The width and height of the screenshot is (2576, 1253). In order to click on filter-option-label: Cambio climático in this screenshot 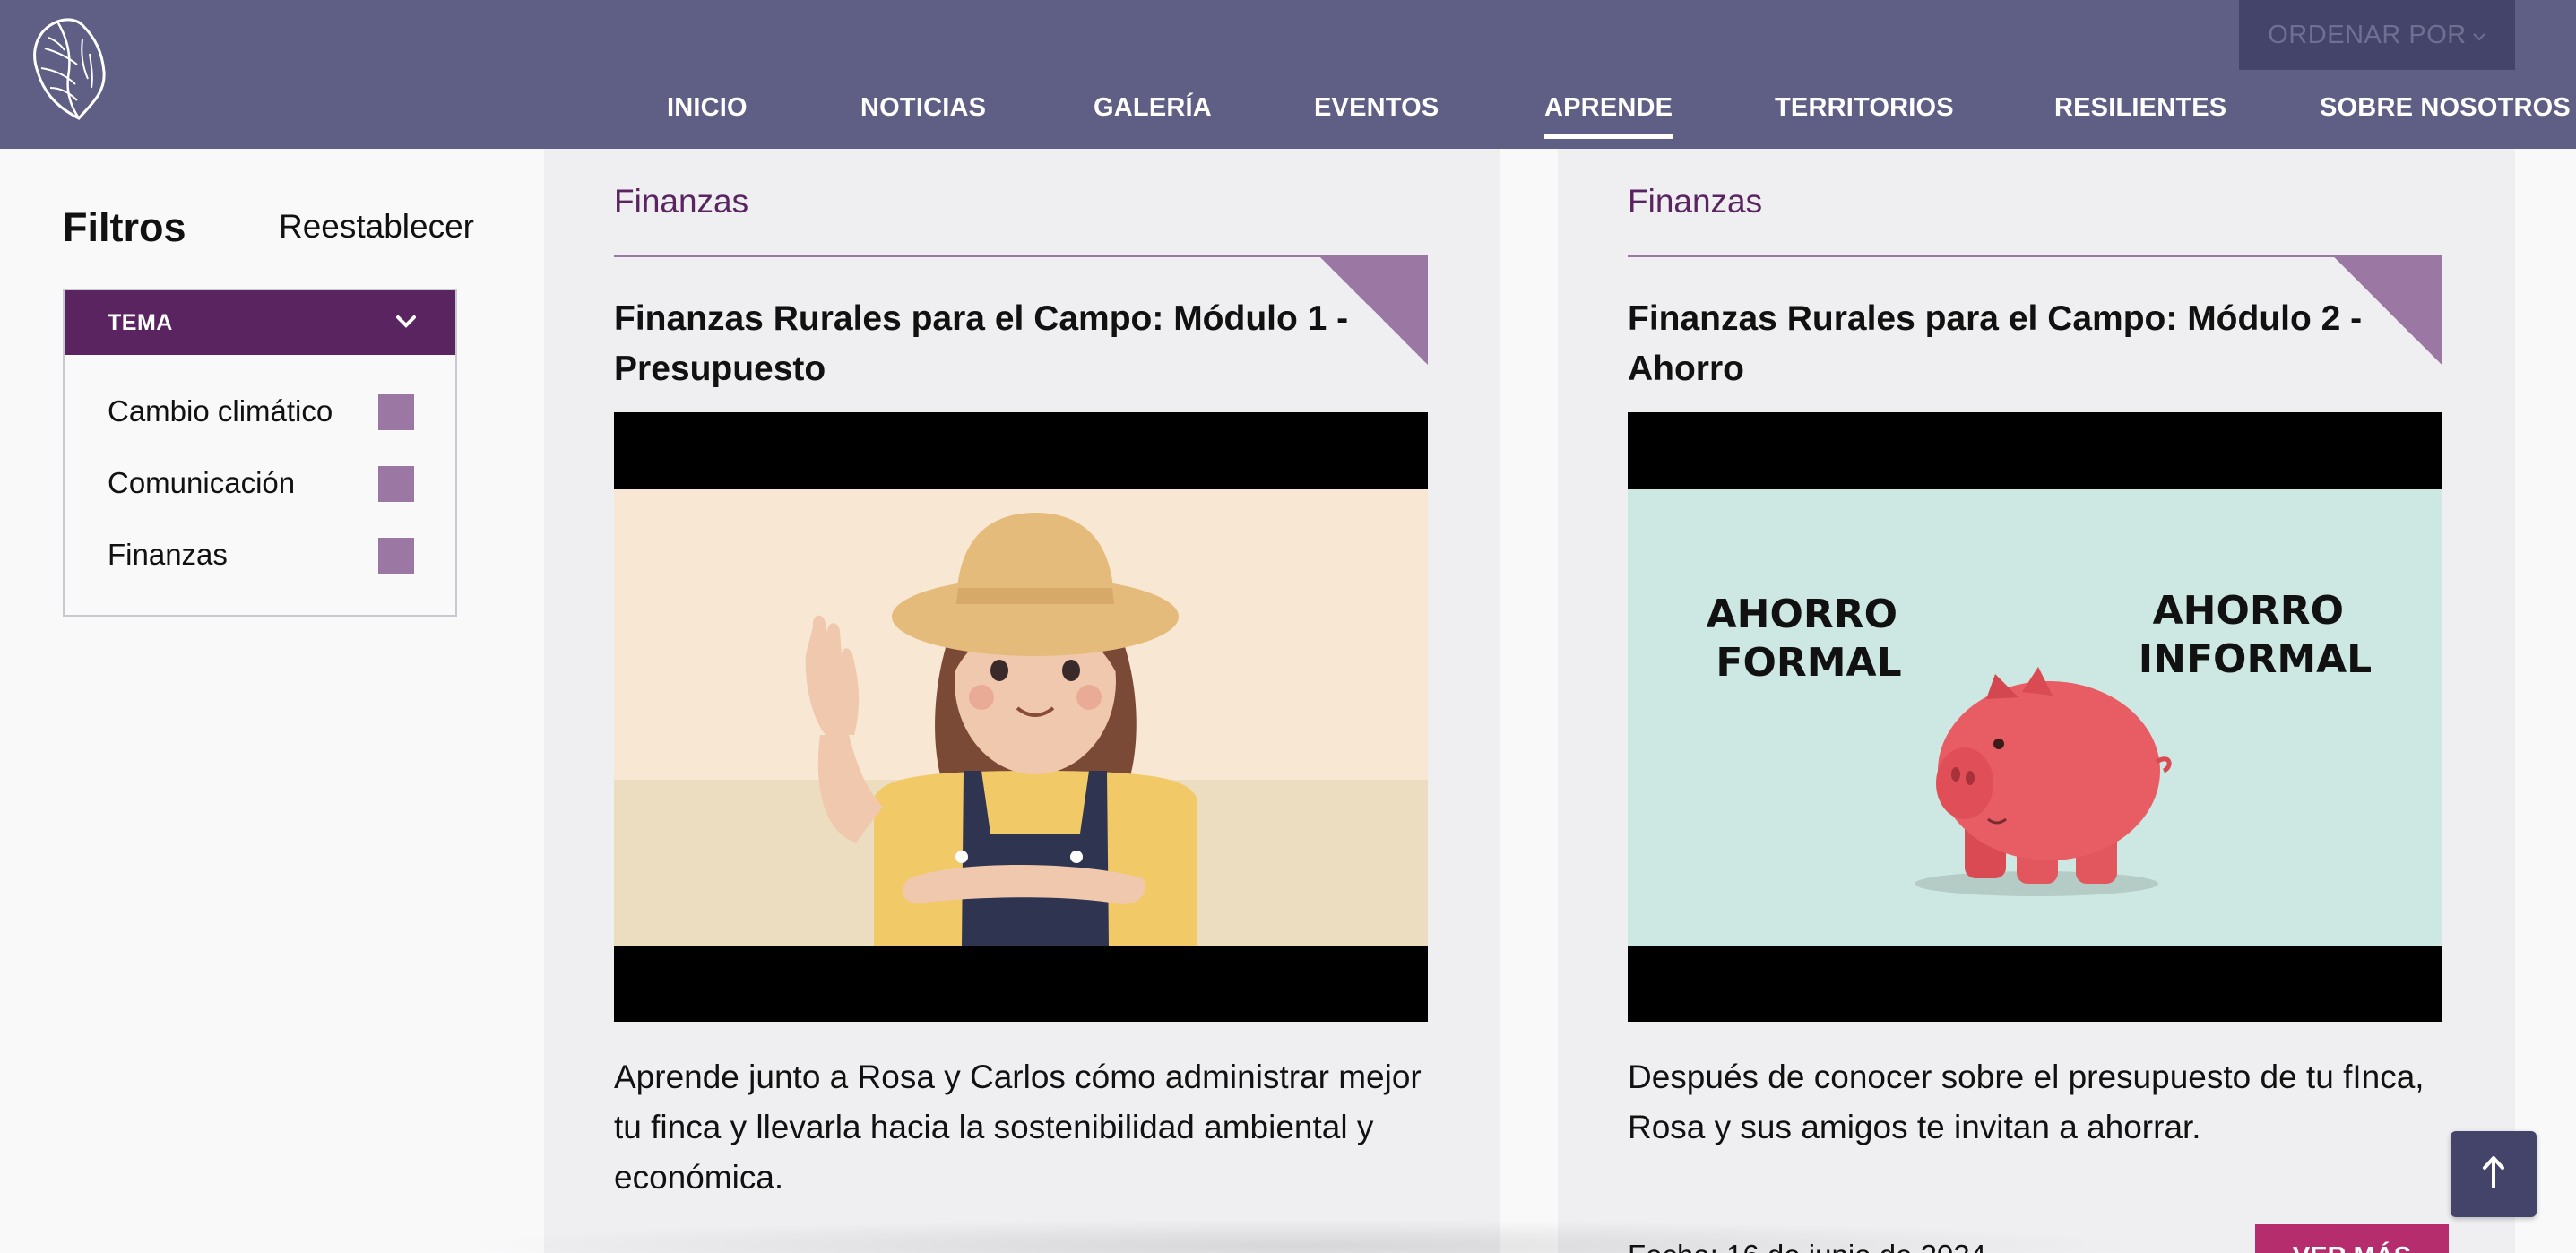, I will do `click(220, 411)`.